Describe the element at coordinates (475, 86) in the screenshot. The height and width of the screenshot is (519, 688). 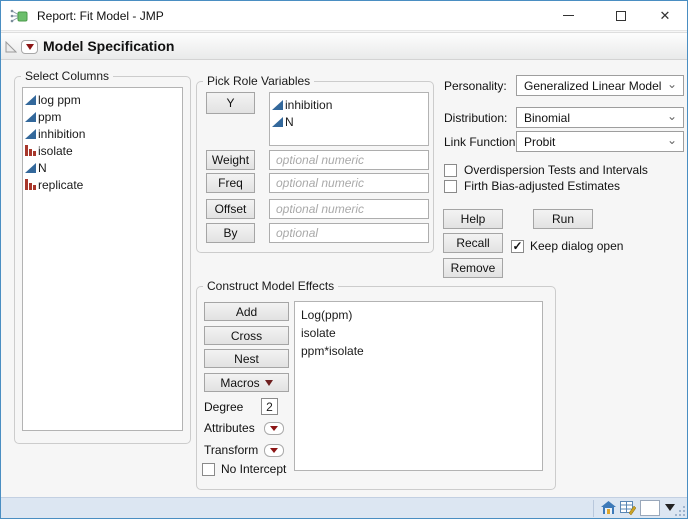
I see `personality-label: Personality:` at that location.